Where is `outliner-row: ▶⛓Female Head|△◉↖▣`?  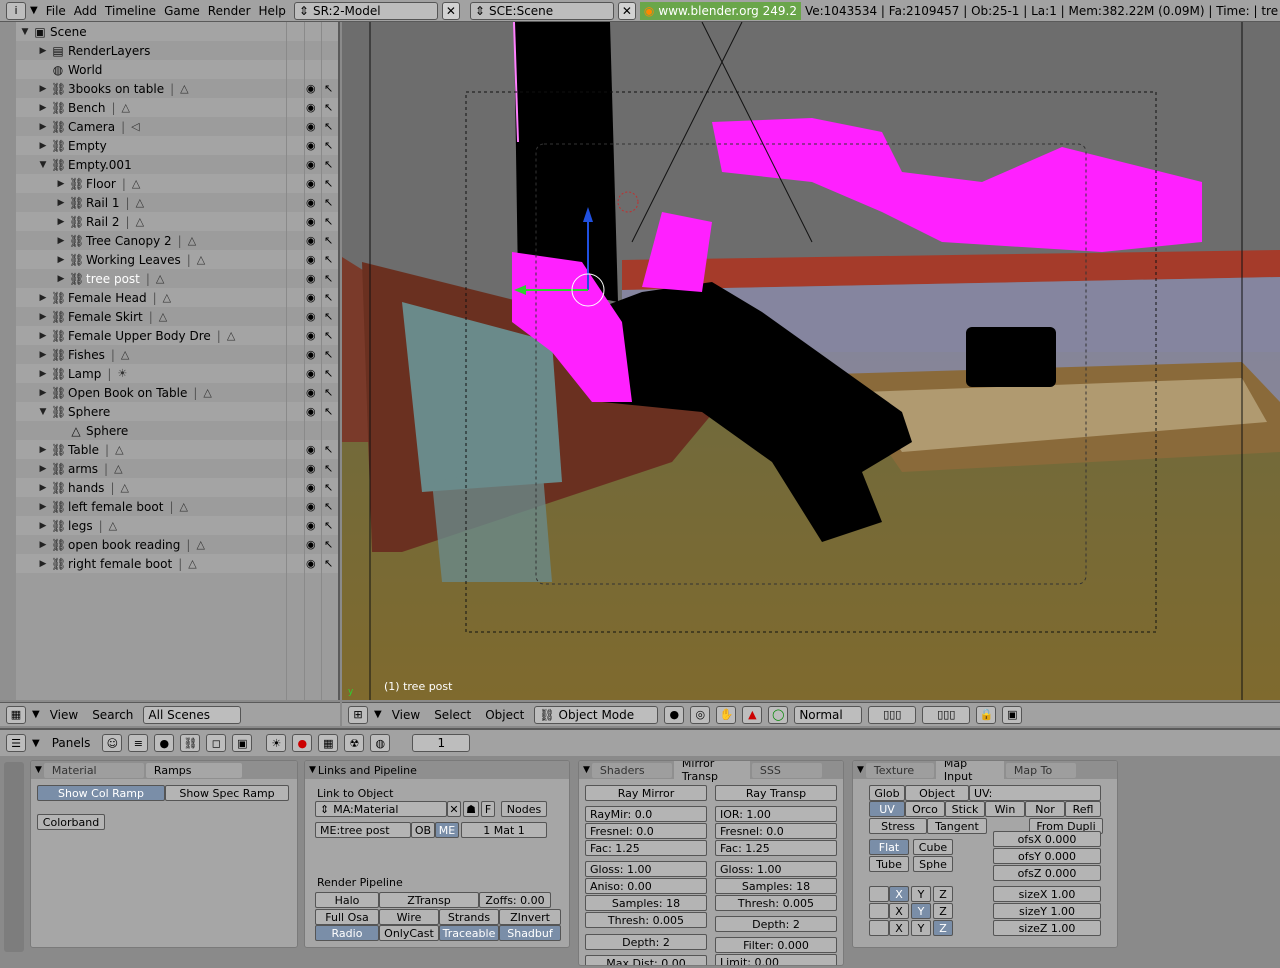 outliner-row: ▶⛓Female Head|△◉↖▣ is located at coordinates (177, 297).